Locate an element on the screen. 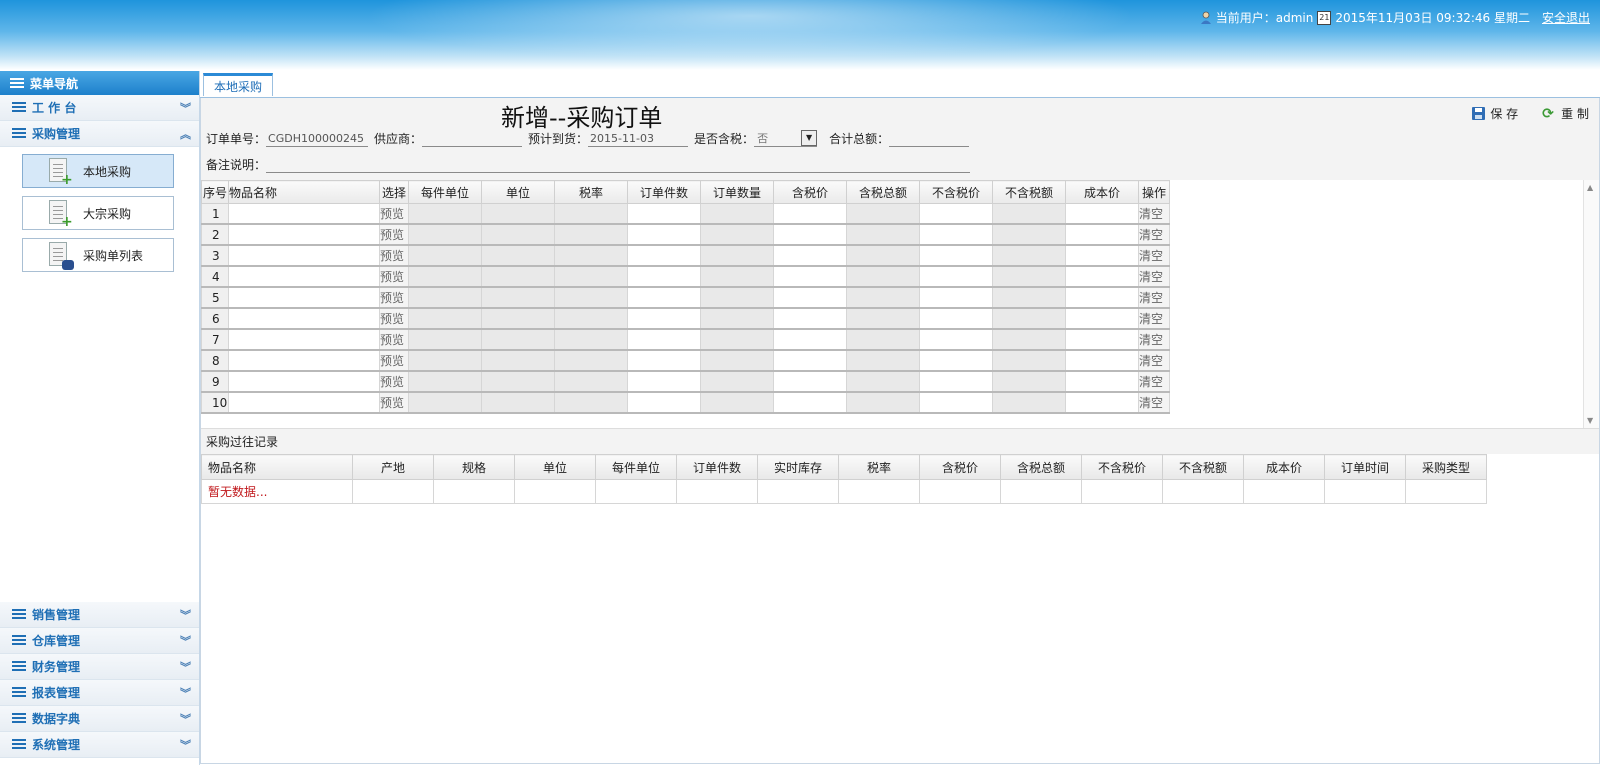  order-no-field is located at coordinates (317, 138).